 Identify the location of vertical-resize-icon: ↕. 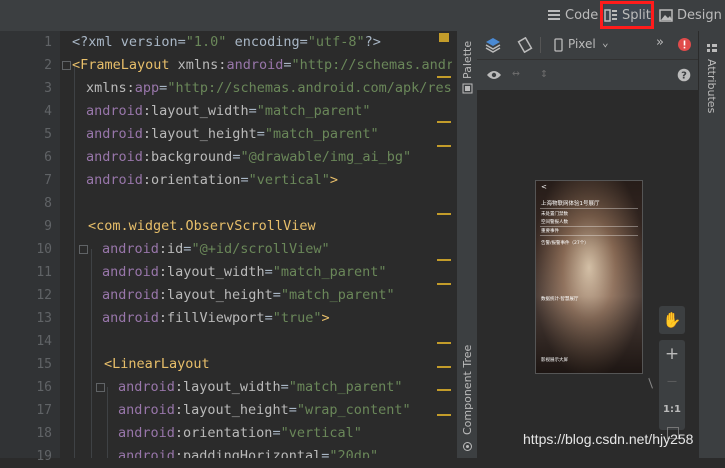
(544, 73).